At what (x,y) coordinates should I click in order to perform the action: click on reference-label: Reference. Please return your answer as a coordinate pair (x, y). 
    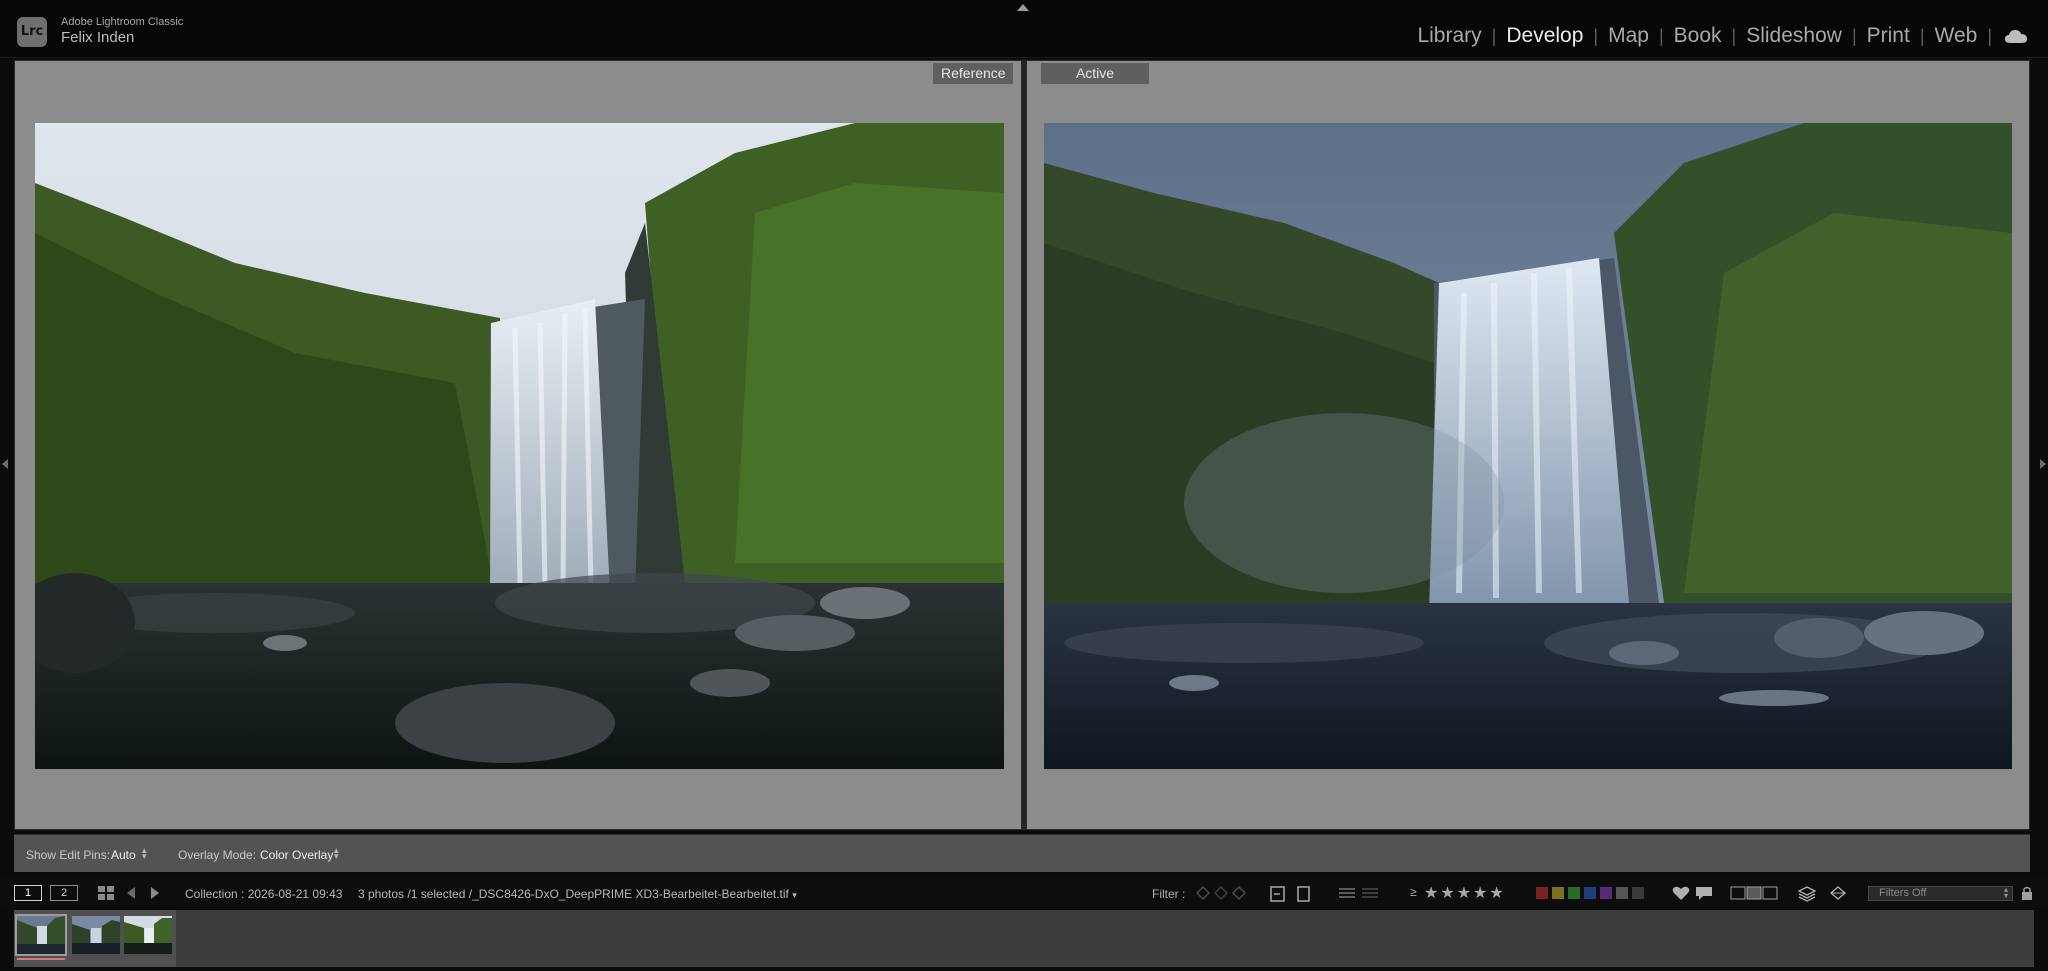
    Looking at the image, I should click on (973, 73).